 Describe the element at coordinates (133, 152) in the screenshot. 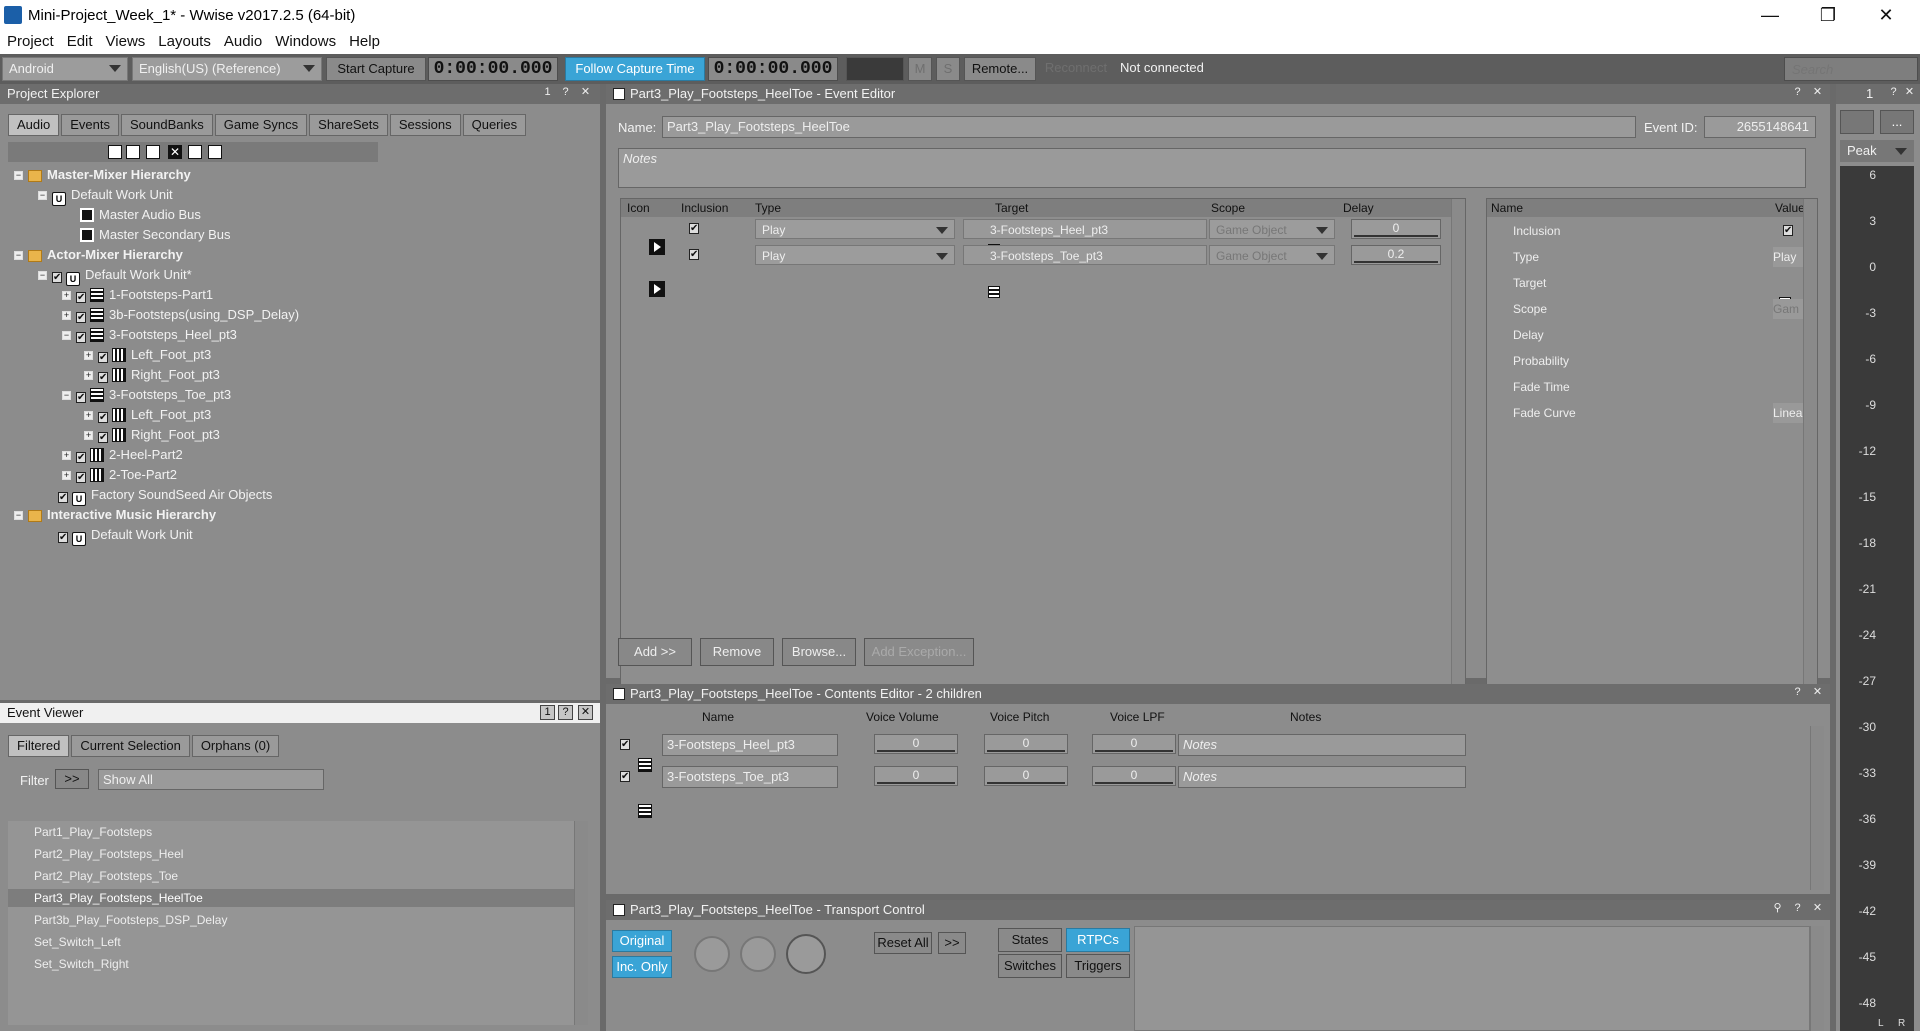

I see `new-random-icon` at that location.